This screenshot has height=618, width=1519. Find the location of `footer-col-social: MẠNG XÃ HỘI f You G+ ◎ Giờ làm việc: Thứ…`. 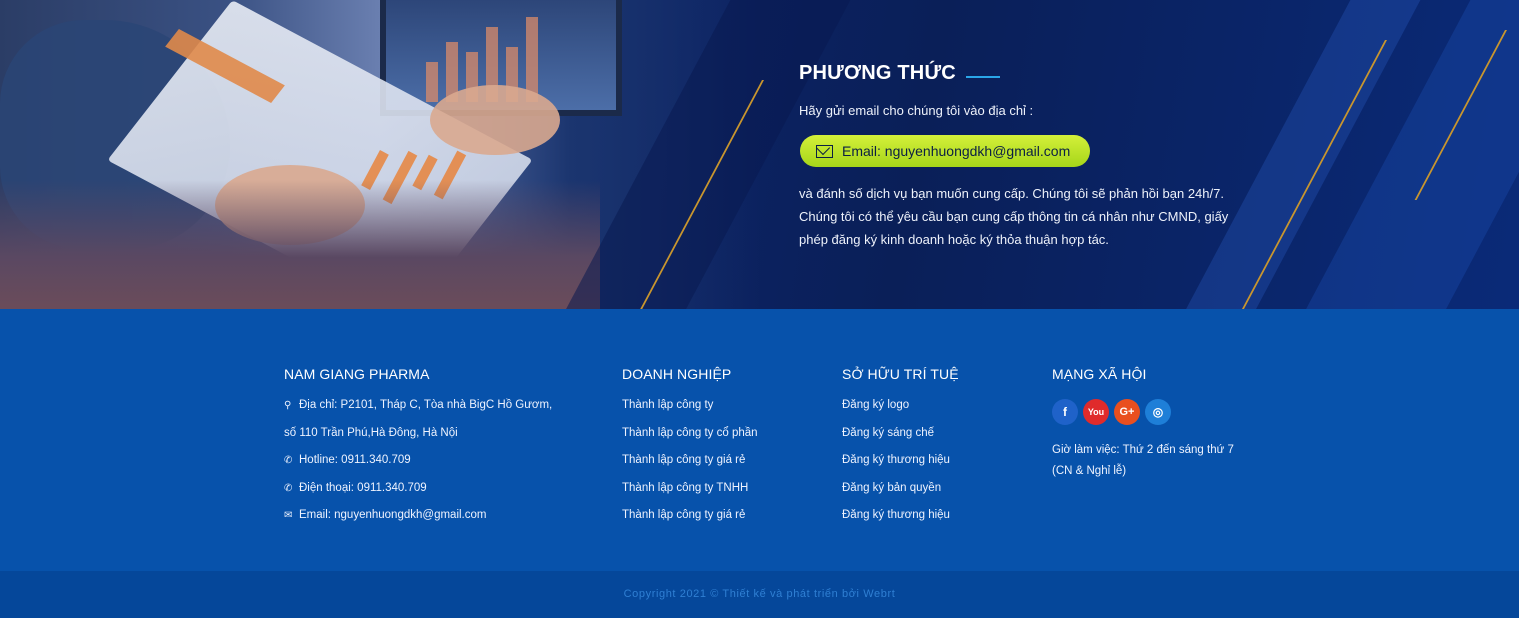

footer-col-social: MẠNG XÃ HỘI f You G+ ◎ Giờ làm việc: Thứ… is located at coordinates (1152, 424).